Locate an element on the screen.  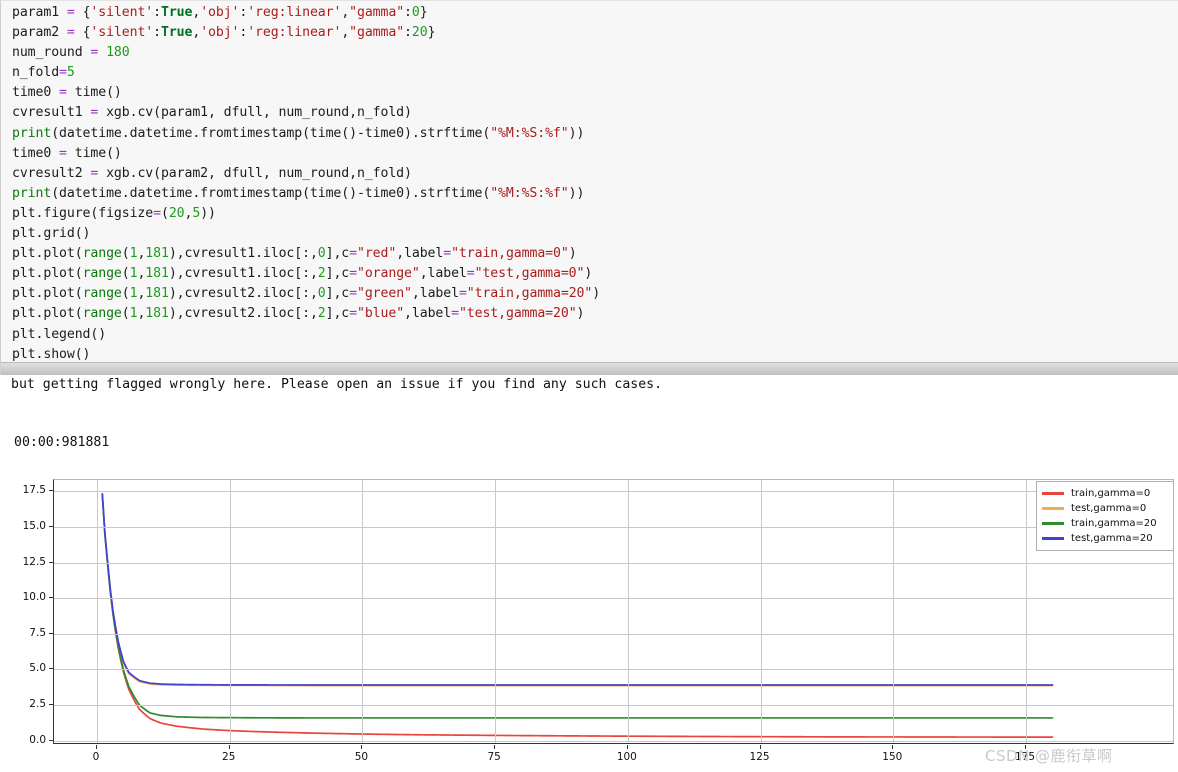
code-token: 5 is located at coordinates (70, 73).